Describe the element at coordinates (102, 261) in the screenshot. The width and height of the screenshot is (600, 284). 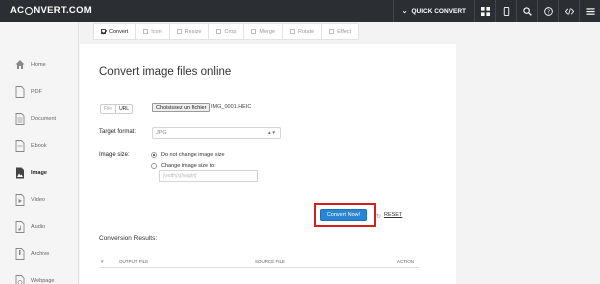
I see `col-num: #` at that location.